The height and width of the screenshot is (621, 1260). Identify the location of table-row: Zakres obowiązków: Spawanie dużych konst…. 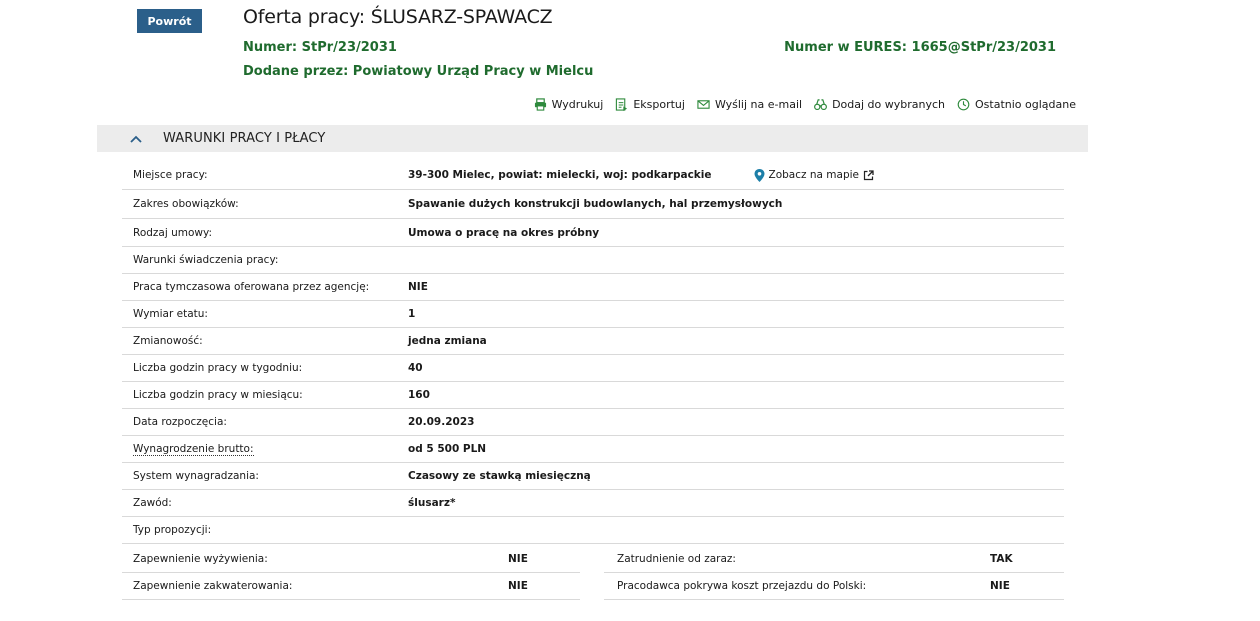
(593, 204).